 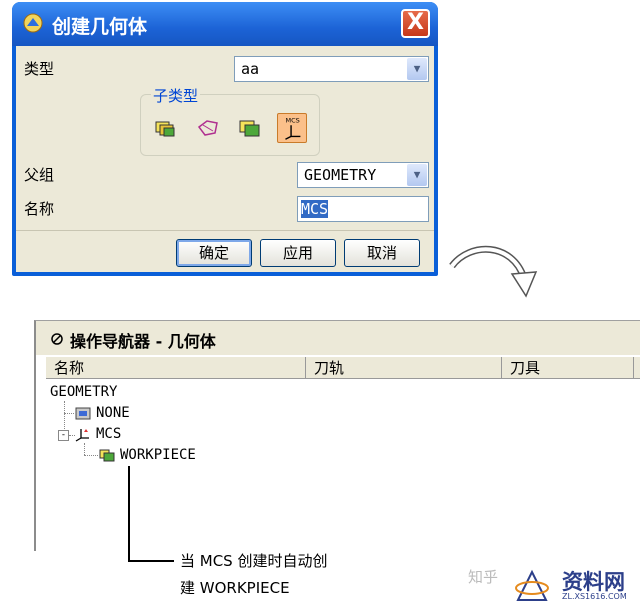 What do you see at coordinates (39, 69) in the screenshot?
I see `type-label: 类型` at bounding box center [39, 69].